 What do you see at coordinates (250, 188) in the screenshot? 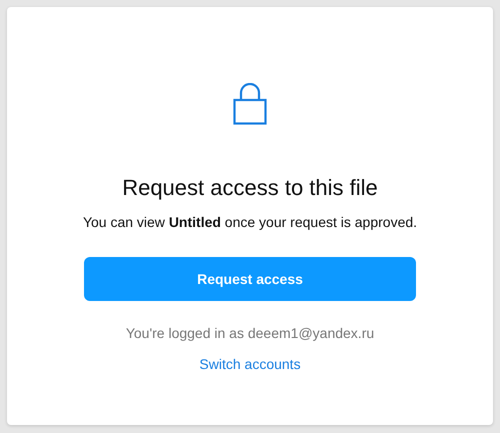
I see `dialog-title: Request access to this file` at bounding box center [250, 188].